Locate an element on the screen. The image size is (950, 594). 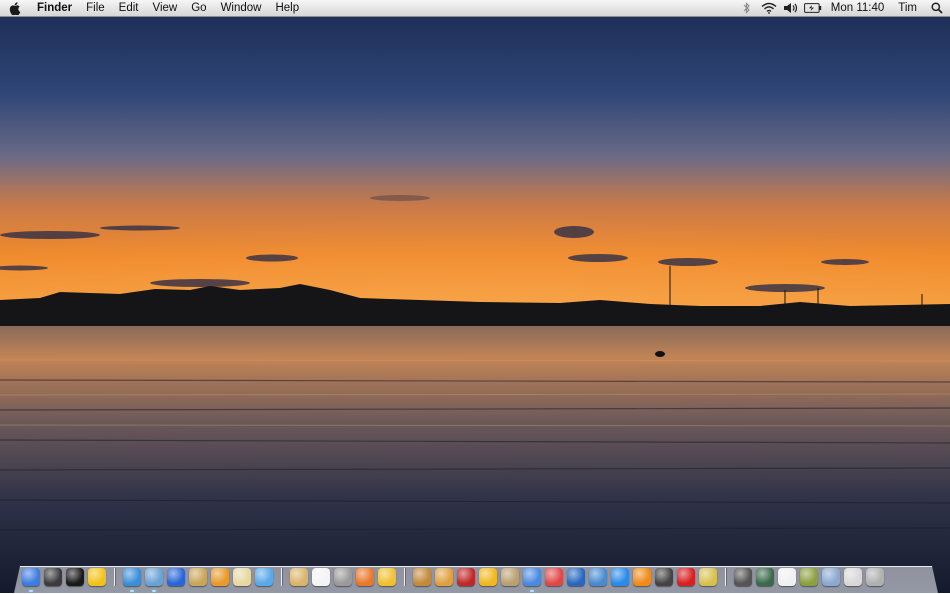
system-preferences-icon is located at coordinates (743, 577).